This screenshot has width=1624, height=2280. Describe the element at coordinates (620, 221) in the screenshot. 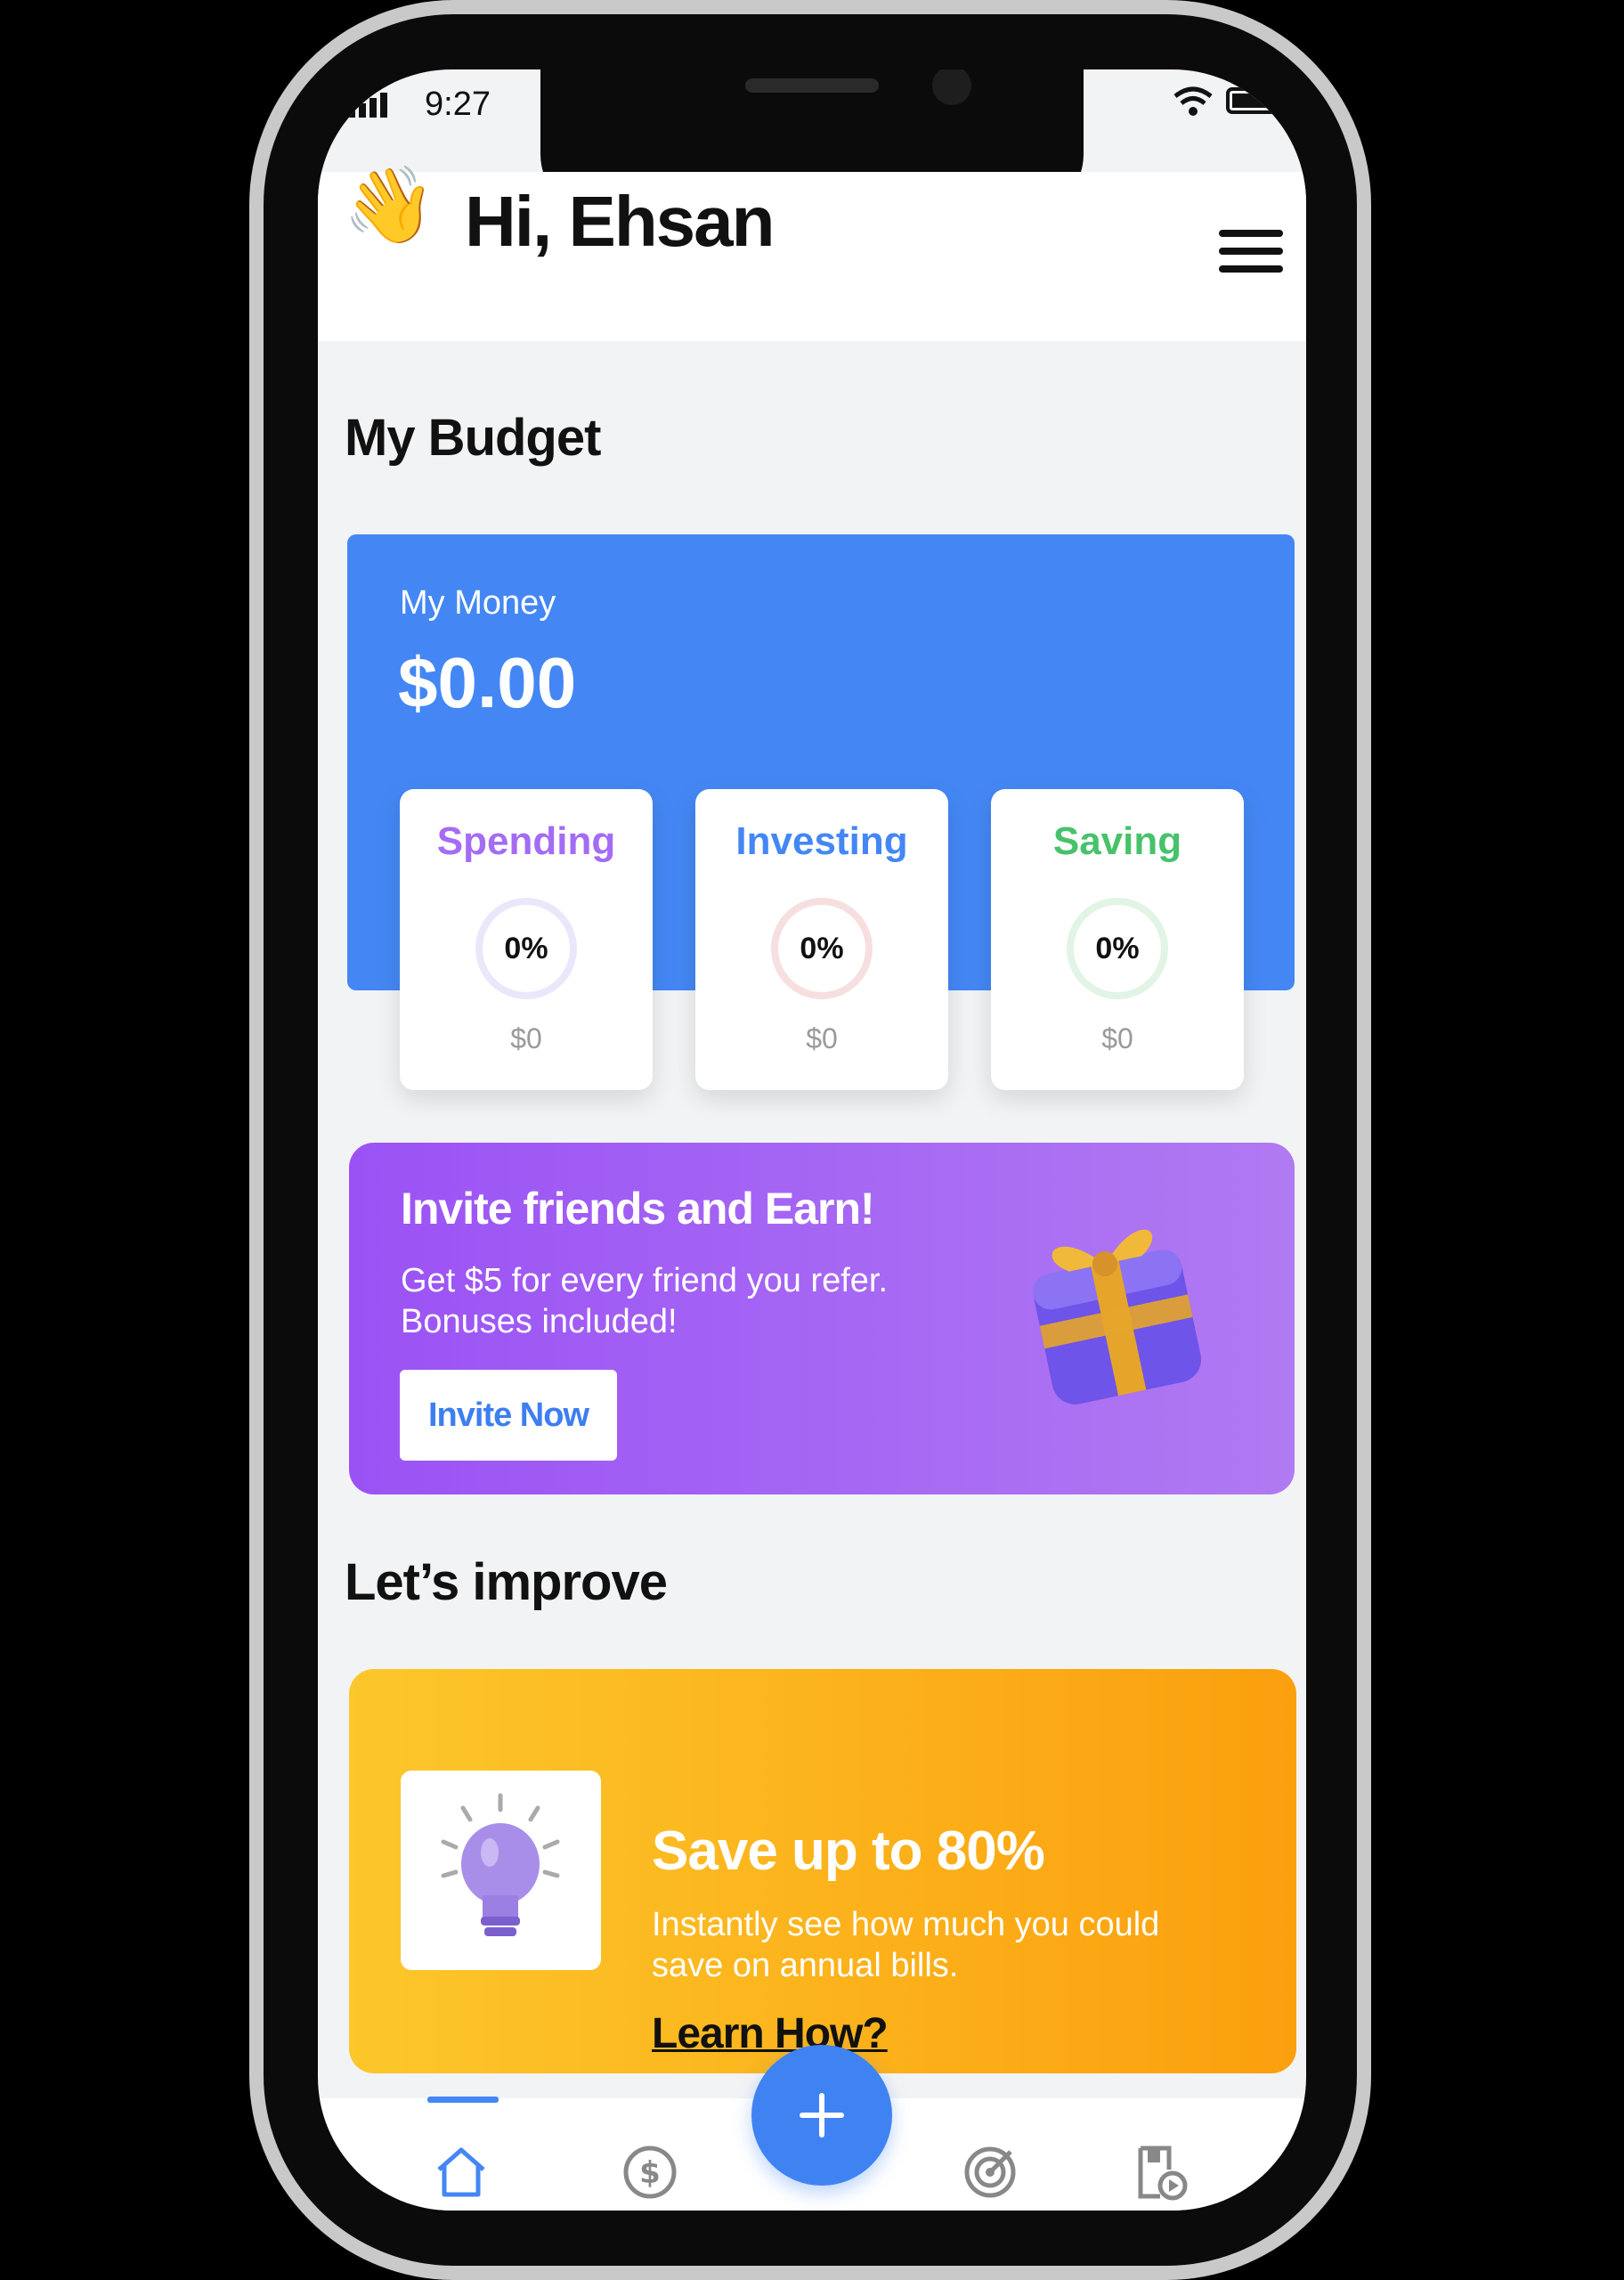

I see `greeting-title: Hi, Ehsan` at that location.